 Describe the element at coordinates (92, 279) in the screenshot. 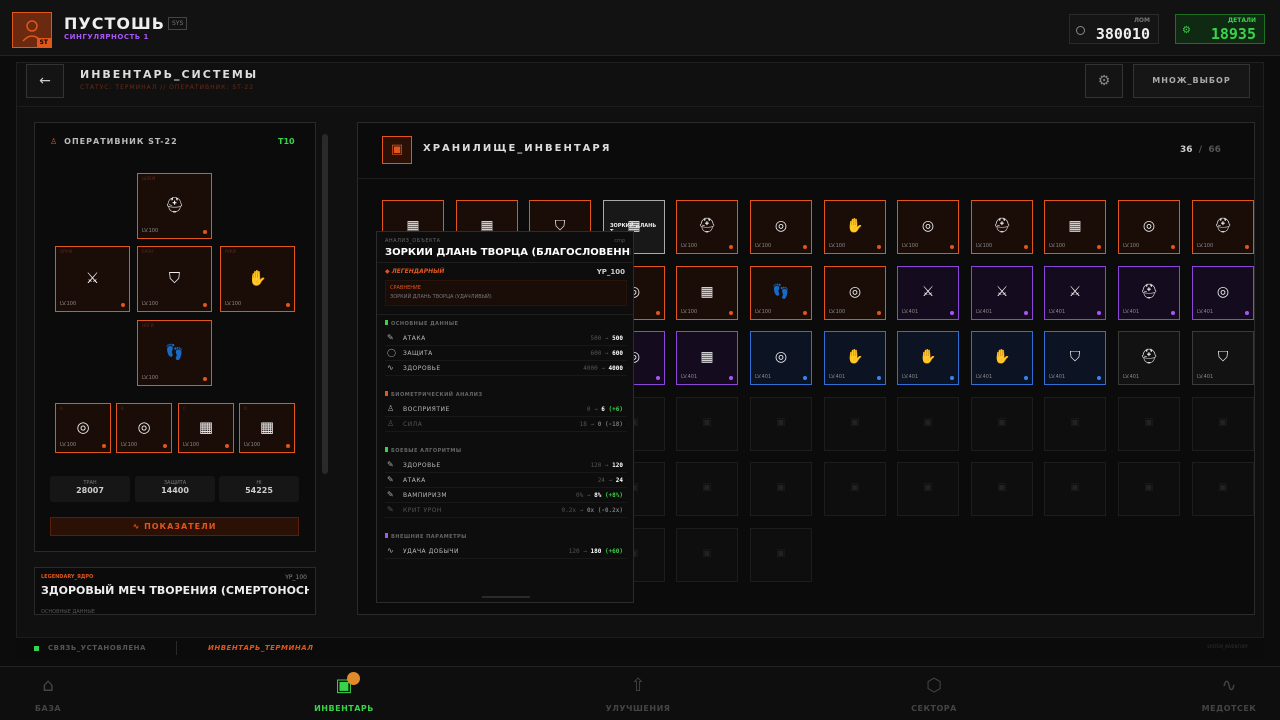

I see `equipment-slot: ОРУЖ ⚔ LV.100` at that location.